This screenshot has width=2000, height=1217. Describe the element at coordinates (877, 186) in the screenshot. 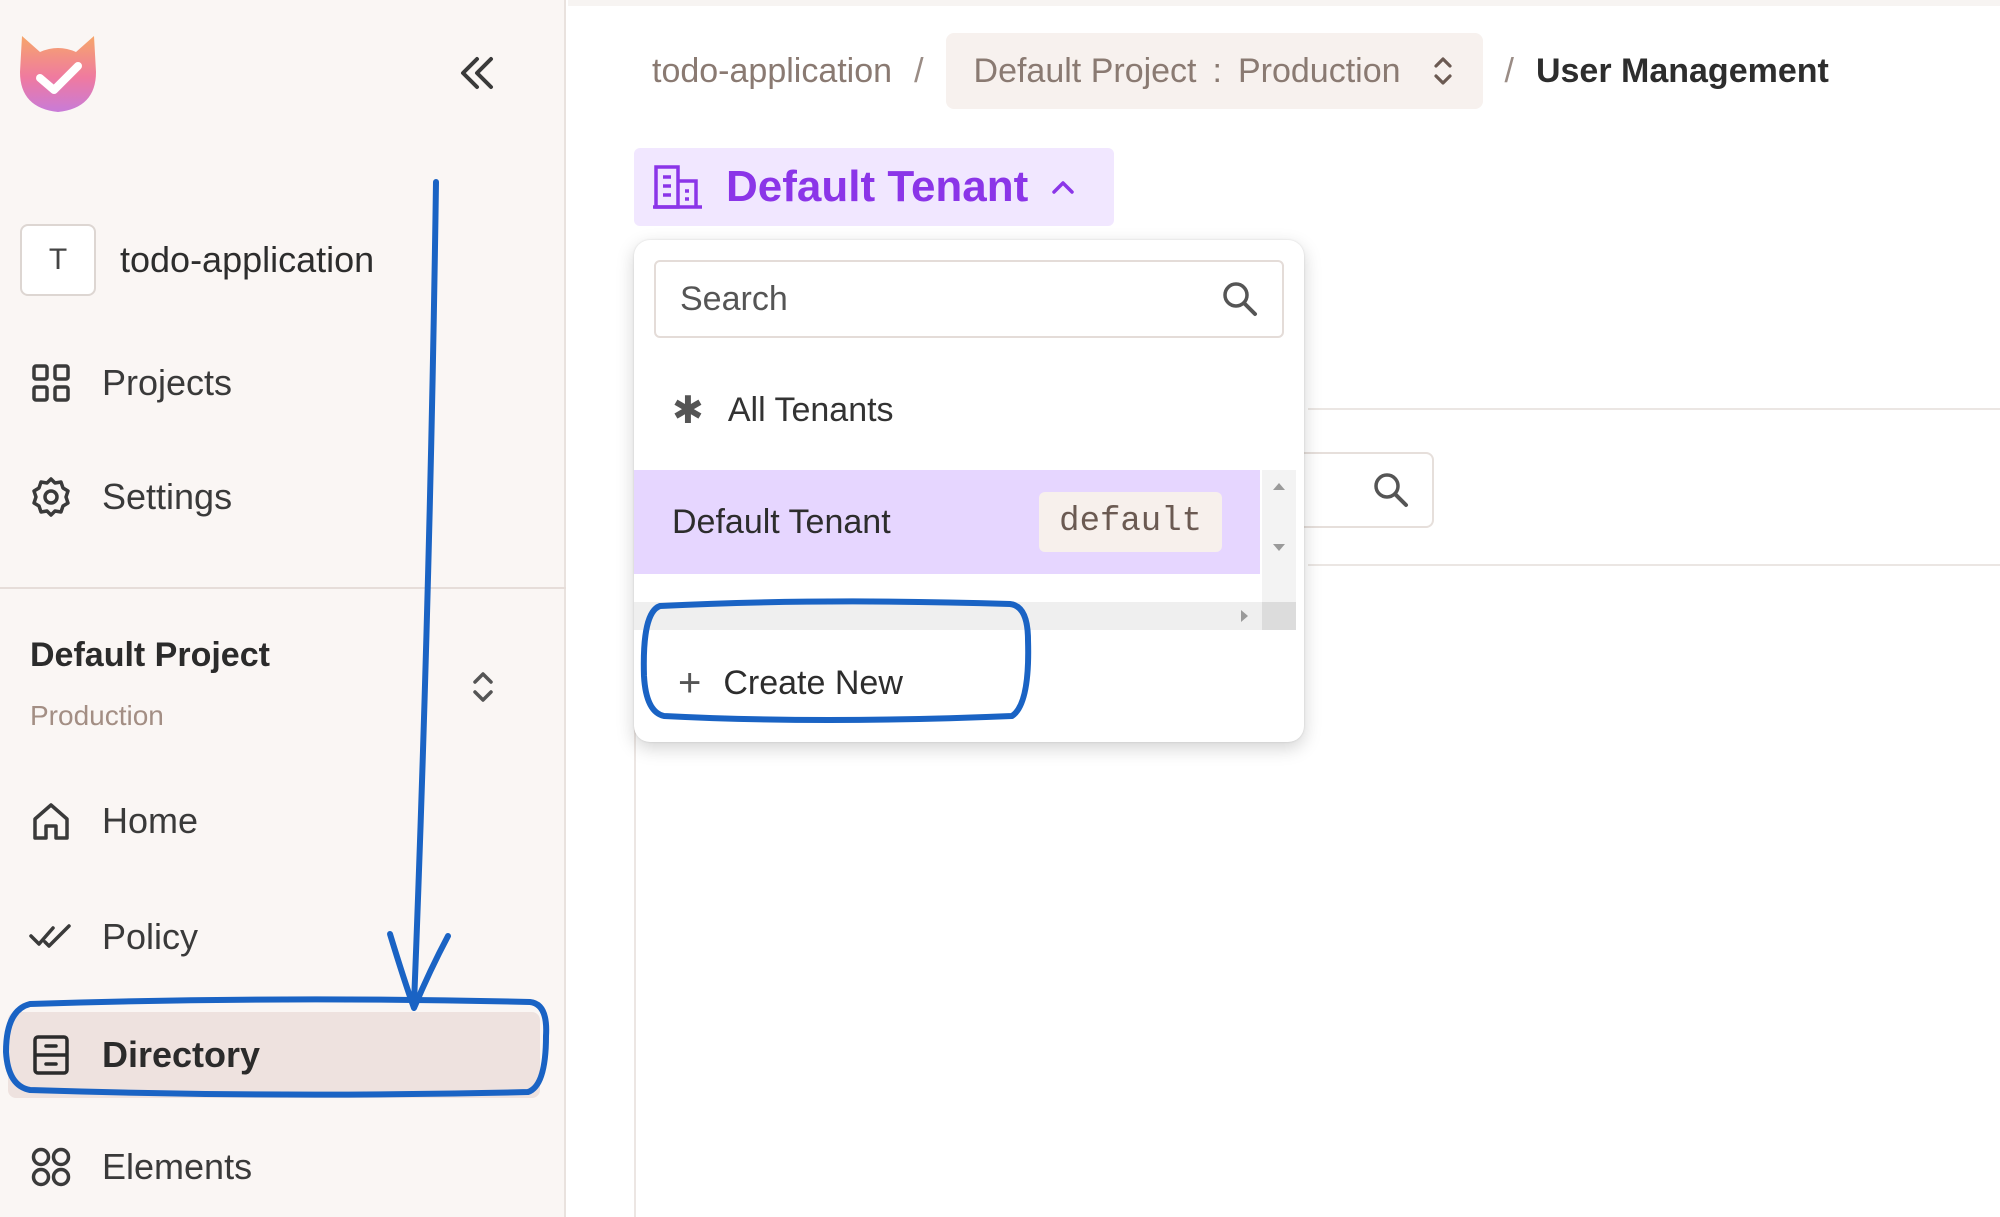

I see `tenant-selector-label: Default Tenant` at that location.